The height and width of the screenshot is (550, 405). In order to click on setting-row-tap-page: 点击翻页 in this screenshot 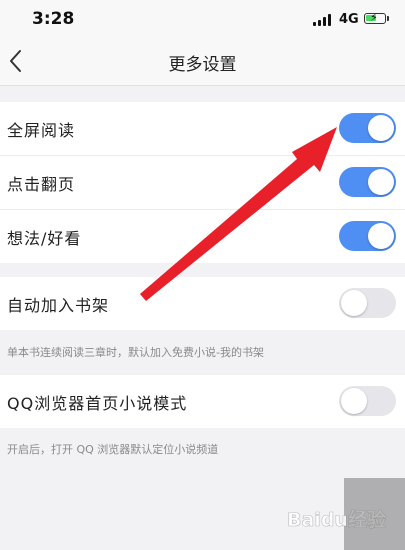, I will do `click(202, 183)`.